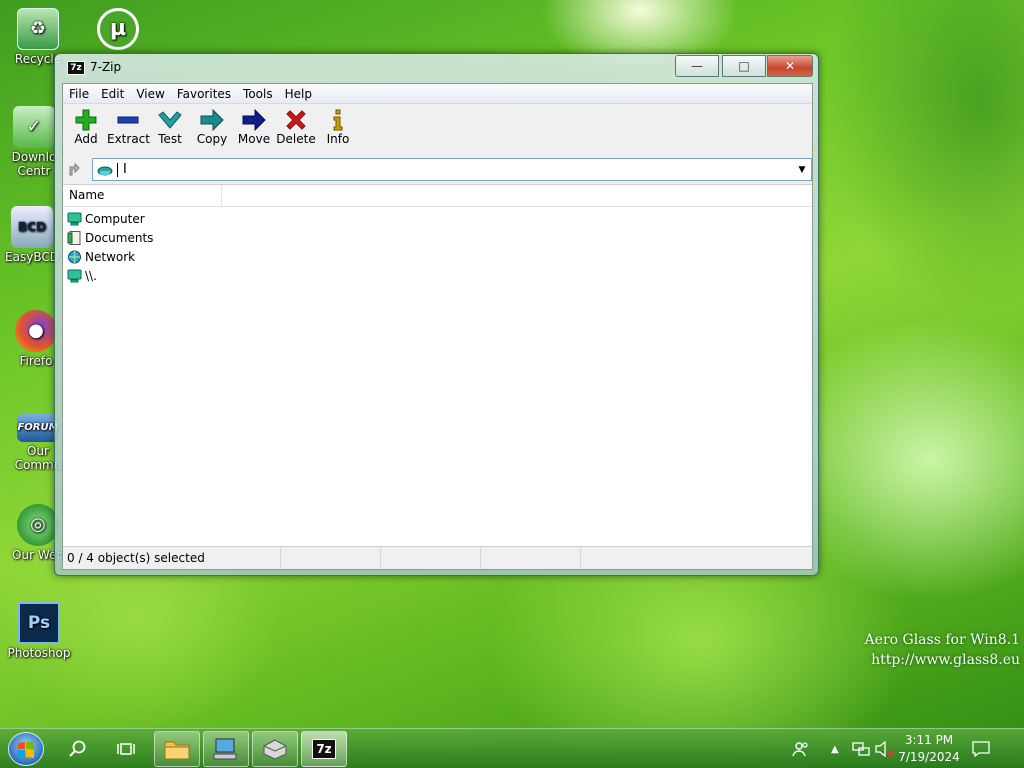 The image size is (1024, 768). I want to click on delete-label: Delete, so click(296, 139).